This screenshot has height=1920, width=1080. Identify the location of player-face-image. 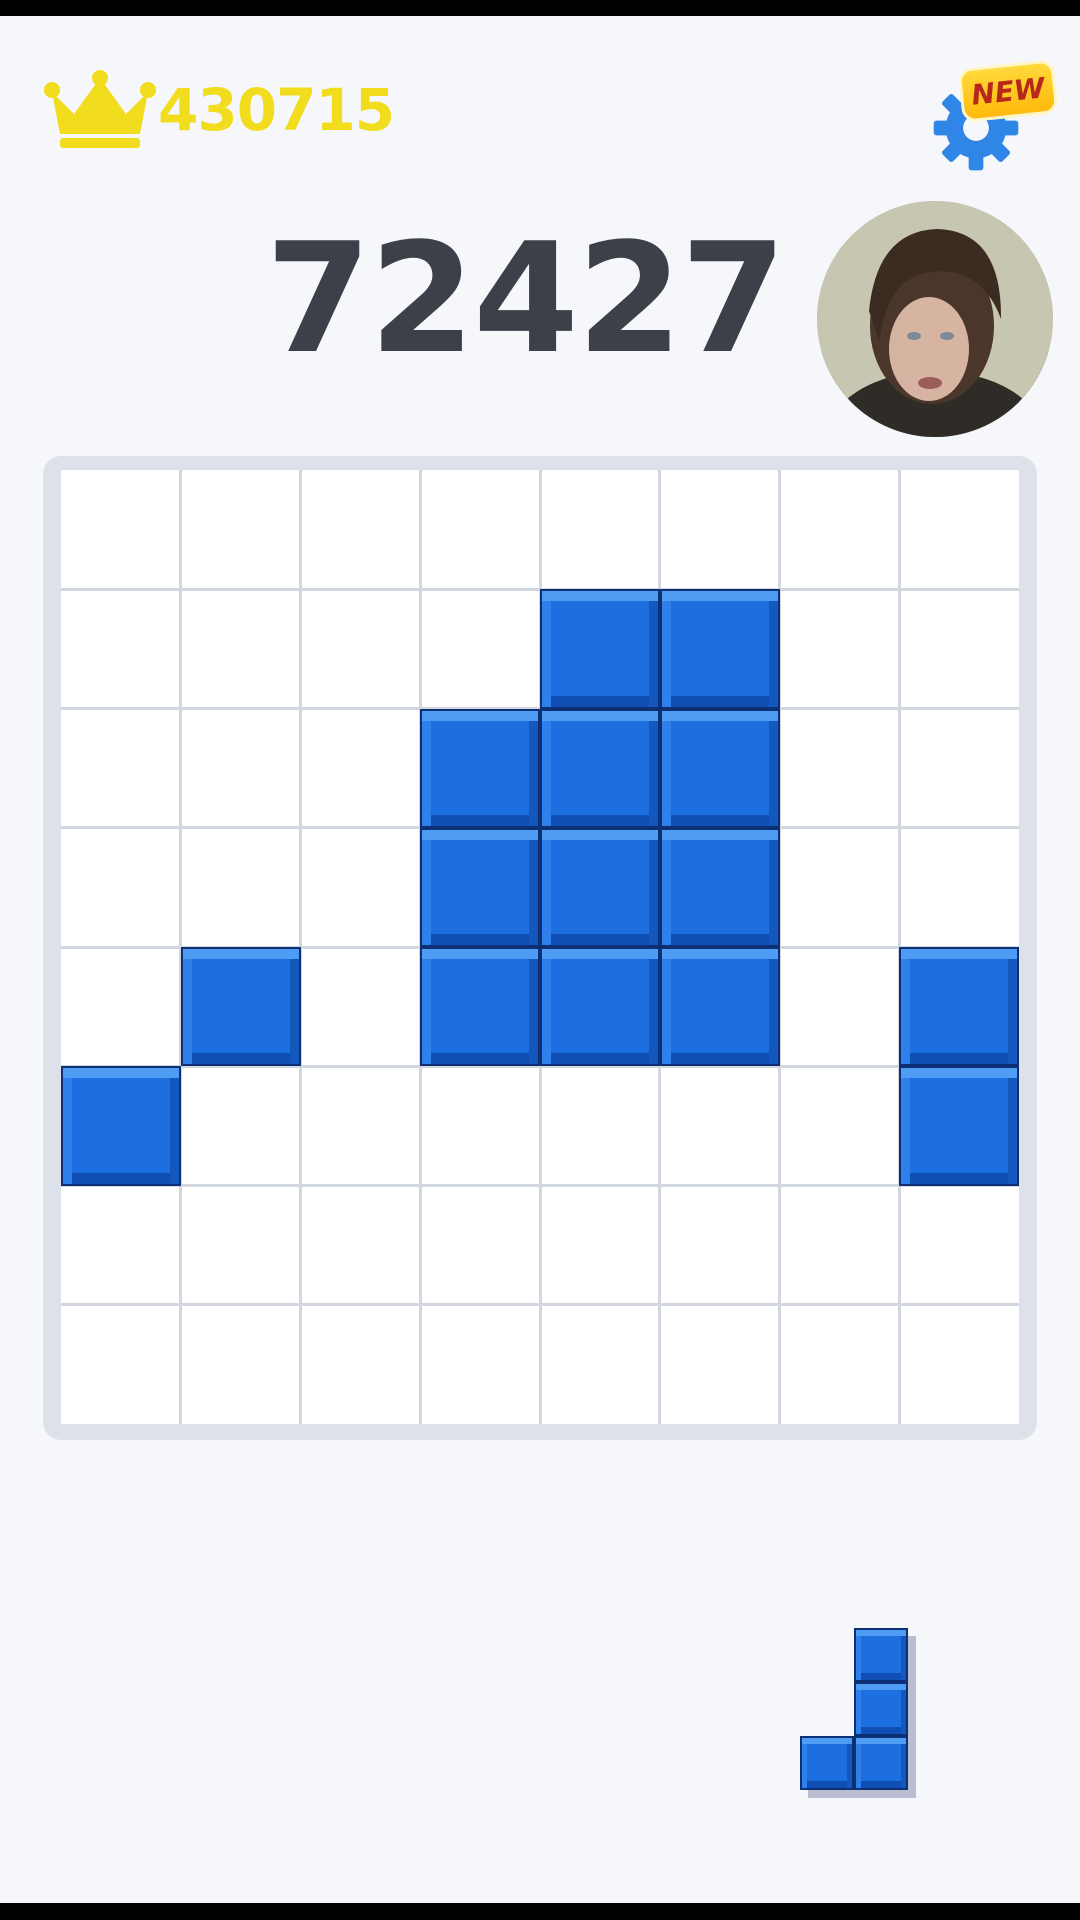
(935, 319).